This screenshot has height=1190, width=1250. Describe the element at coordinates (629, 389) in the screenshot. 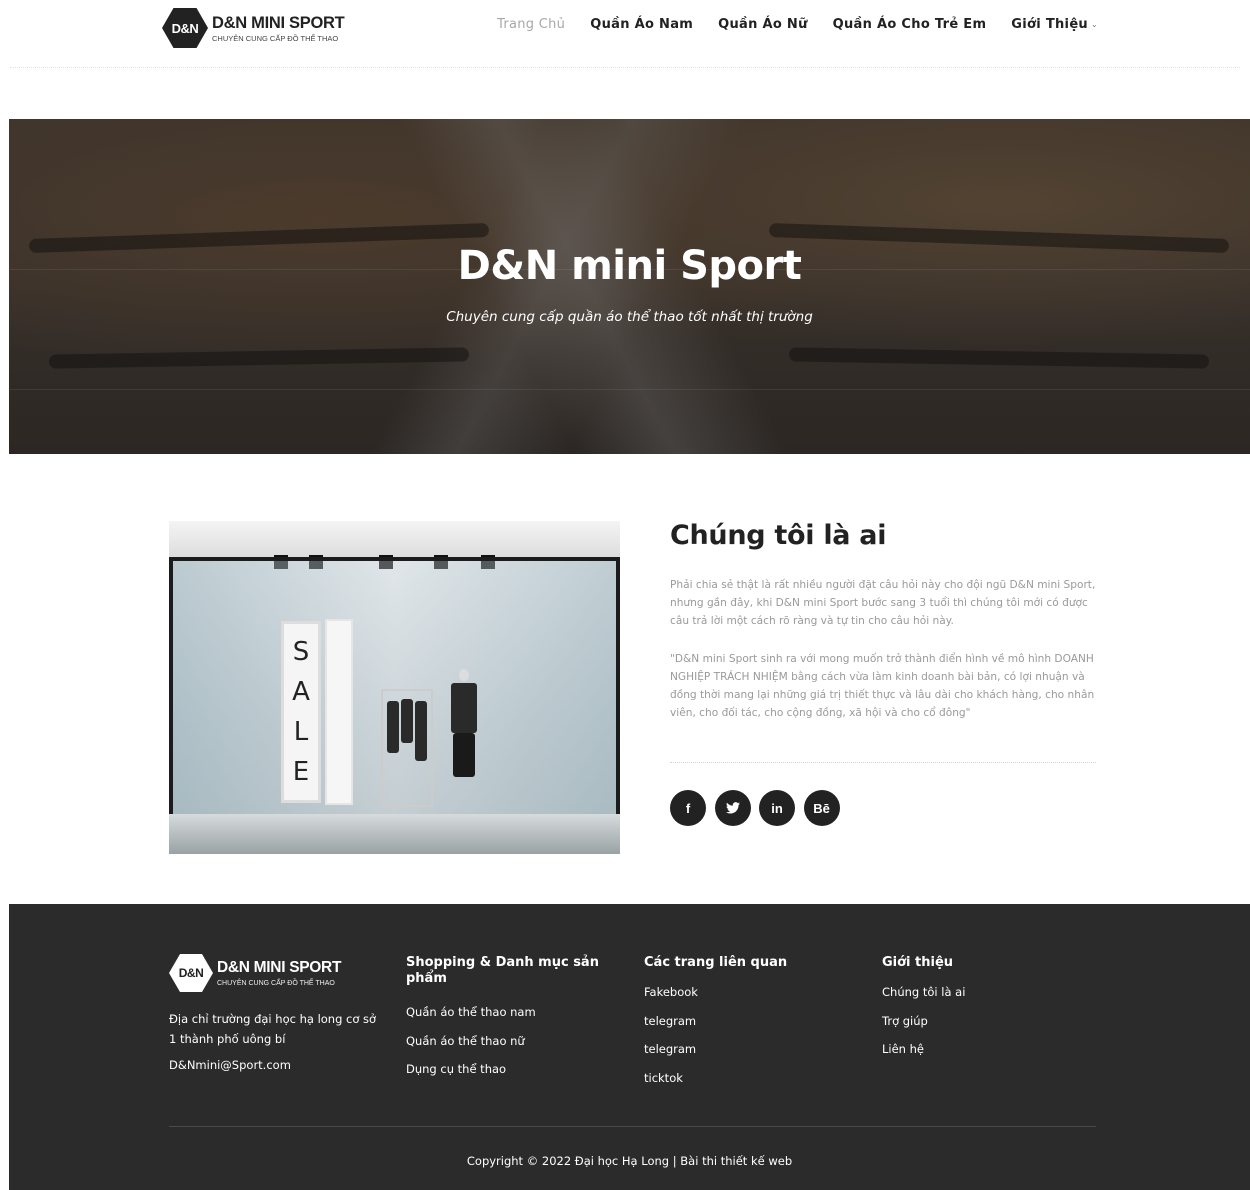

I see `hero-bg-line` at that location.